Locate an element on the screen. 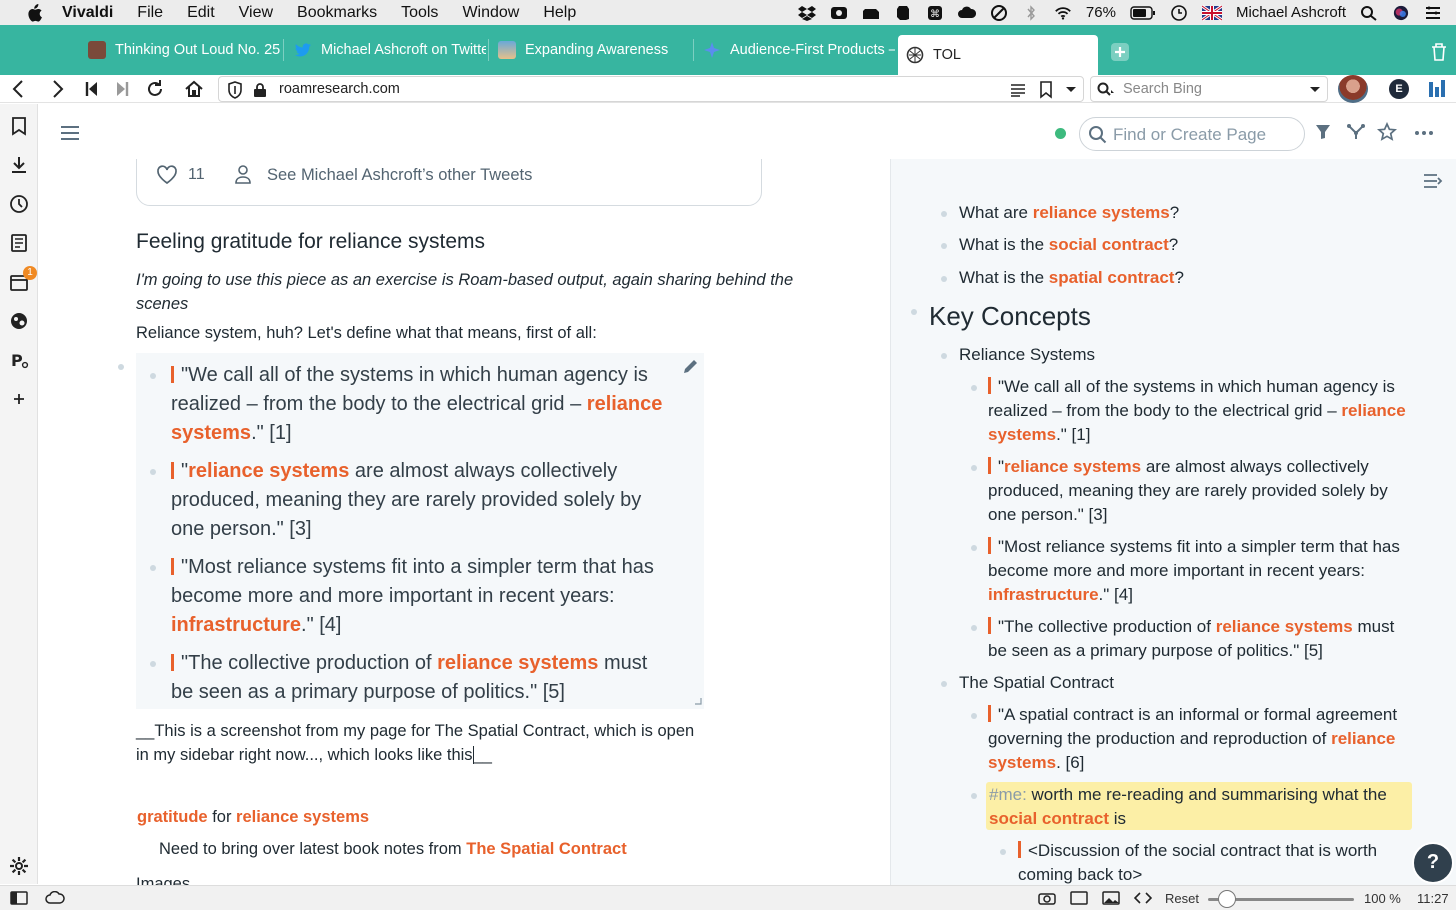 The image size is (1456, 910). key-concepts-heading: Key Concepts is located at coordinates (1010, 316).